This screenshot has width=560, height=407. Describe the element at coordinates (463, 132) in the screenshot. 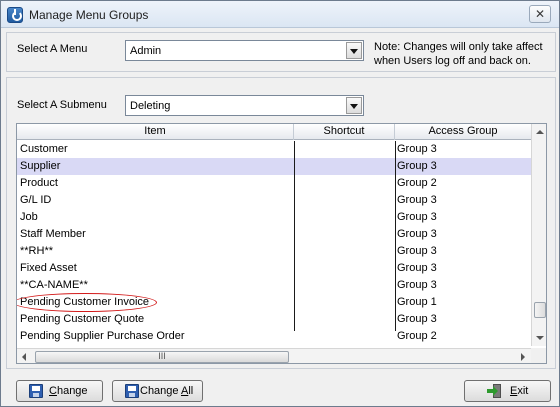

I see `column-header-access-group: Access Group` at that location.